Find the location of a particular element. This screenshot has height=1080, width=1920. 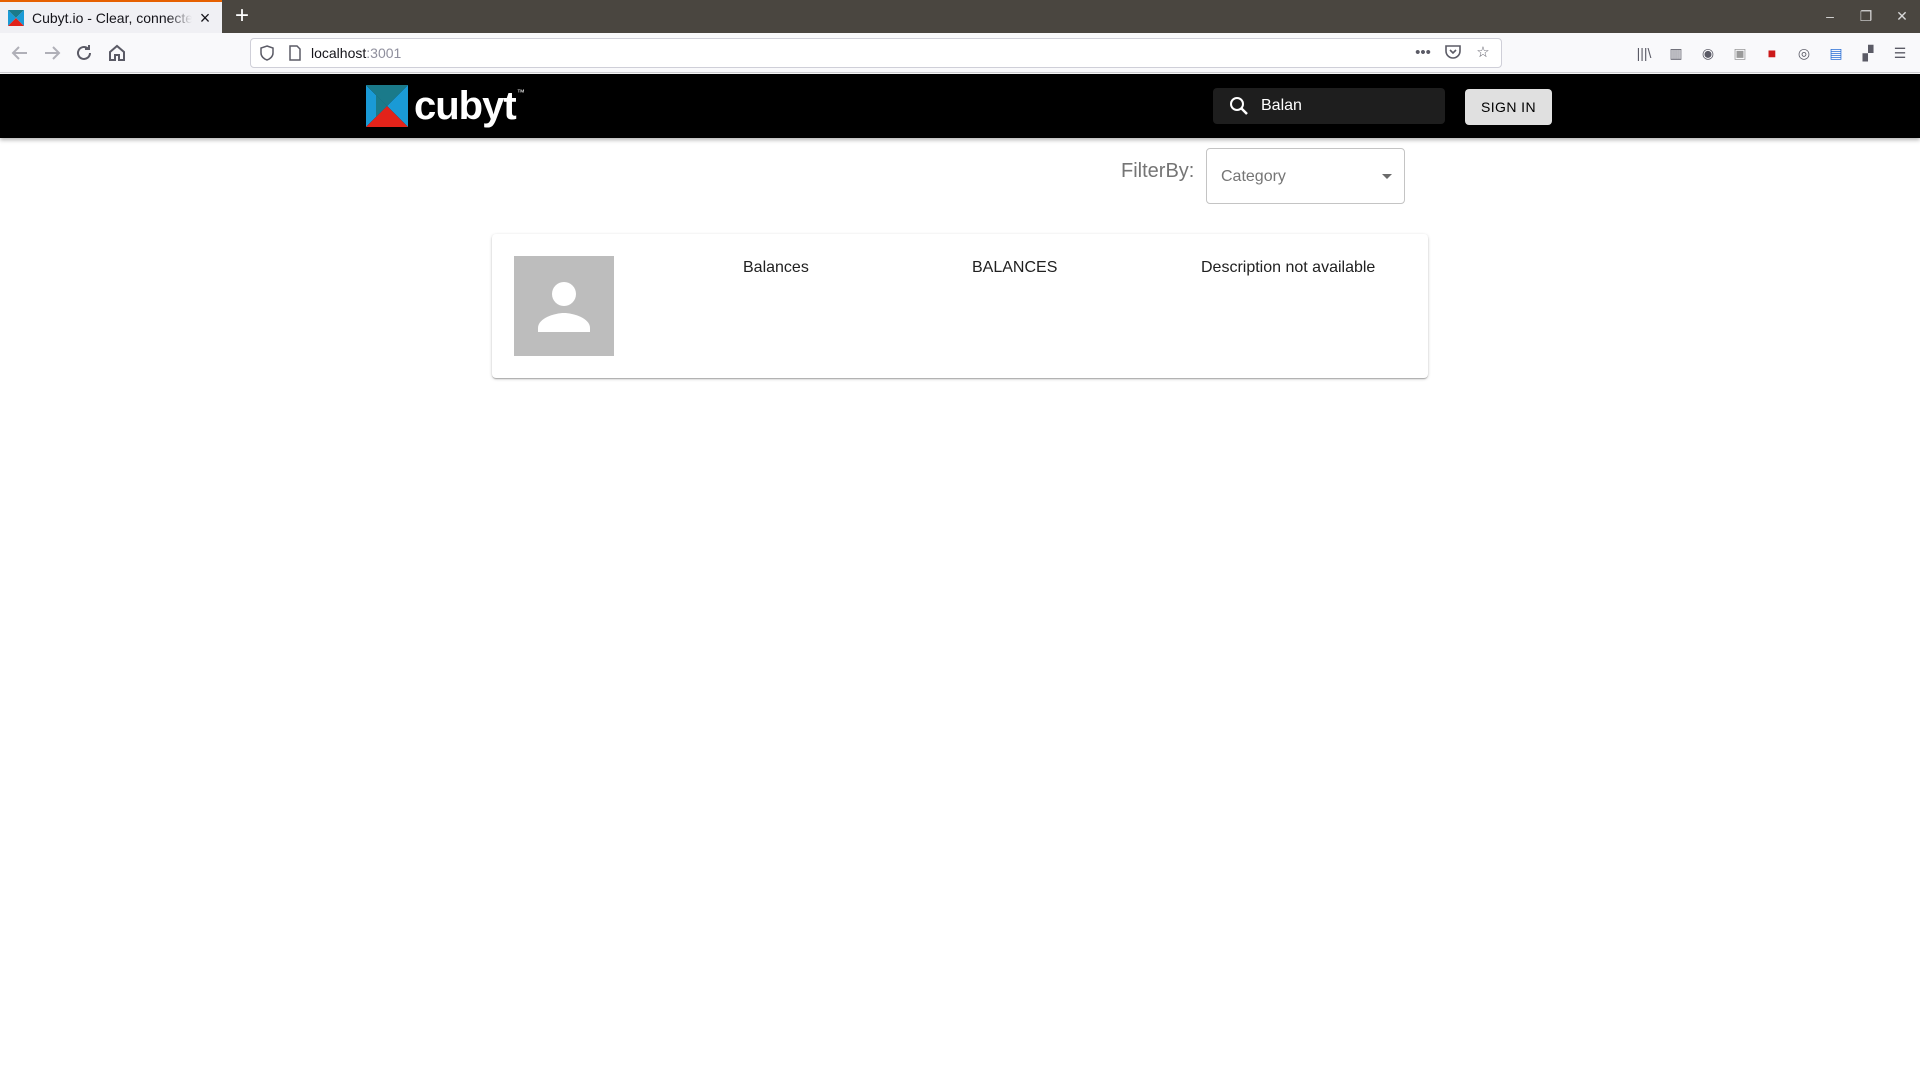

browser-tab-strip: Cubyt.io - Clear, connected × + – ❐ ✕ is located at coordinates (960, 16).